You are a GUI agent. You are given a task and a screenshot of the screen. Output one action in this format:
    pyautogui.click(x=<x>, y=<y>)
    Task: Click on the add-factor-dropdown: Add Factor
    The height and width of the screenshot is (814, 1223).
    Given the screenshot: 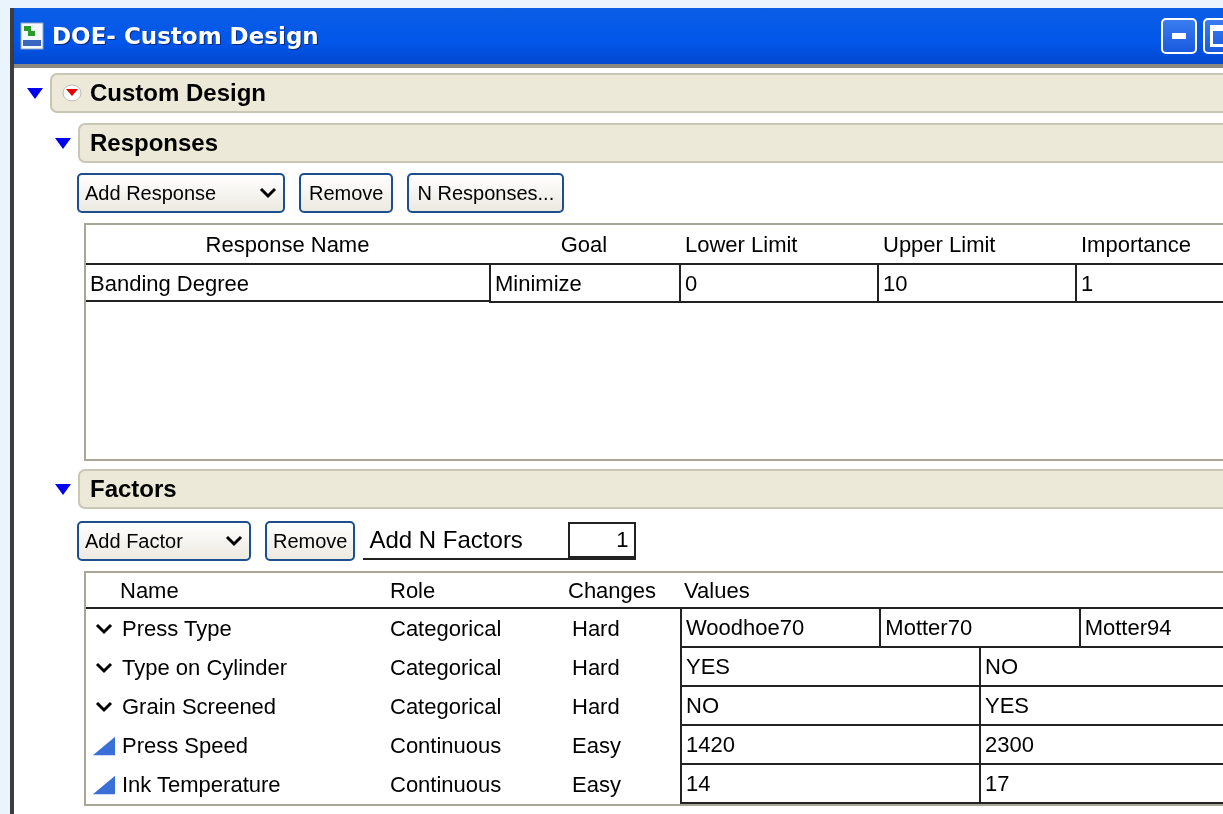 What is the action you would take?
    pyautogui.click(x=164, y=541)
    